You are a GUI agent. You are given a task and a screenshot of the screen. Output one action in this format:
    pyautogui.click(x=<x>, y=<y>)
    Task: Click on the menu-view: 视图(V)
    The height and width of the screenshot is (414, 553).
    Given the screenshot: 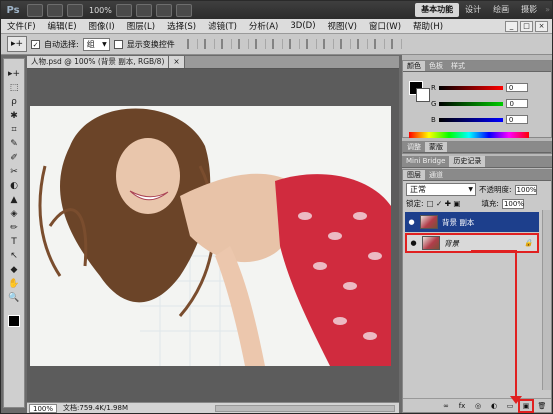 What is the action you would take?
    pyautogui.click(x=342, y=26)
    